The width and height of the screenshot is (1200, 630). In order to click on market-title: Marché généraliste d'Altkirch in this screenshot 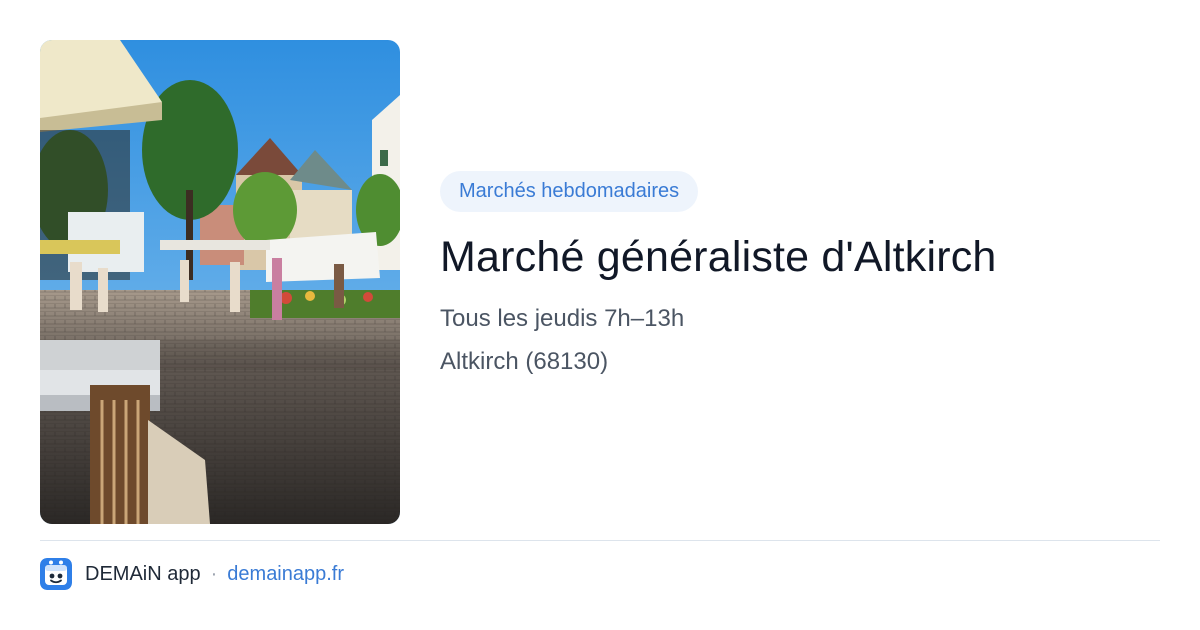, I will do `click(718, 257)`.